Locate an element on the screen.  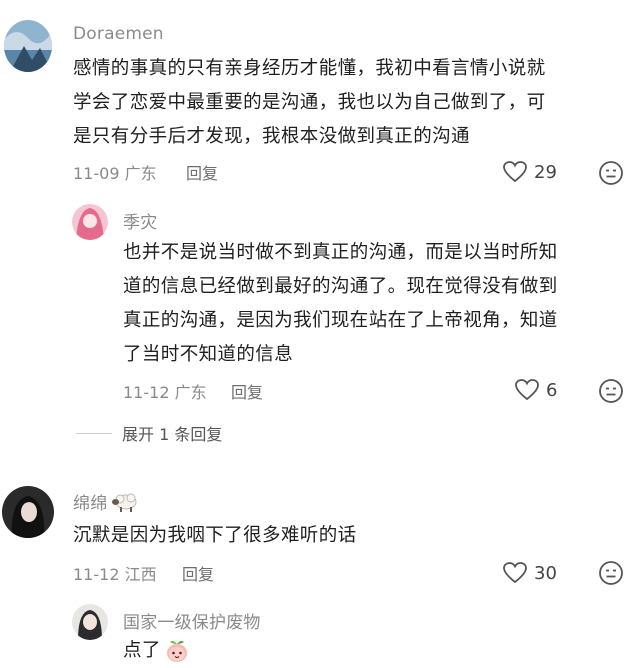
comment-text-line: 真正的沟通，是因为我们现在站在了上帝视角，知道 is located at coordinates (340, 320).